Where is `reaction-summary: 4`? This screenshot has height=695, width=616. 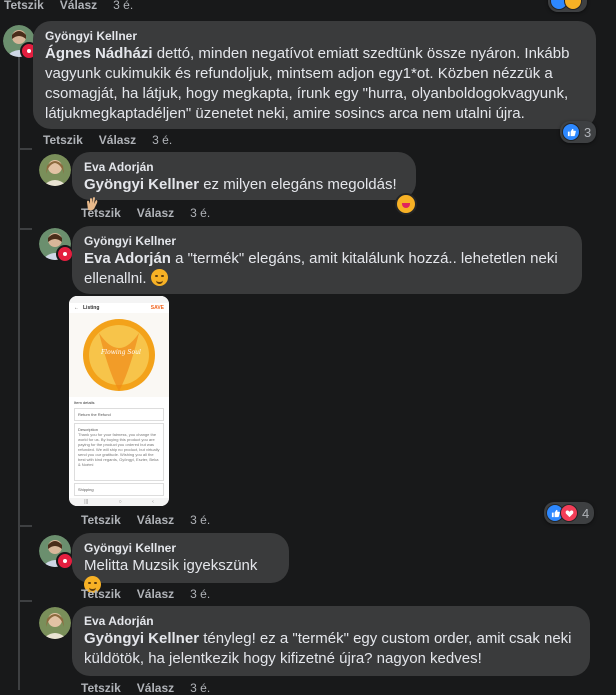
reaction-summary: 4 is located at coordinates (569, 513).